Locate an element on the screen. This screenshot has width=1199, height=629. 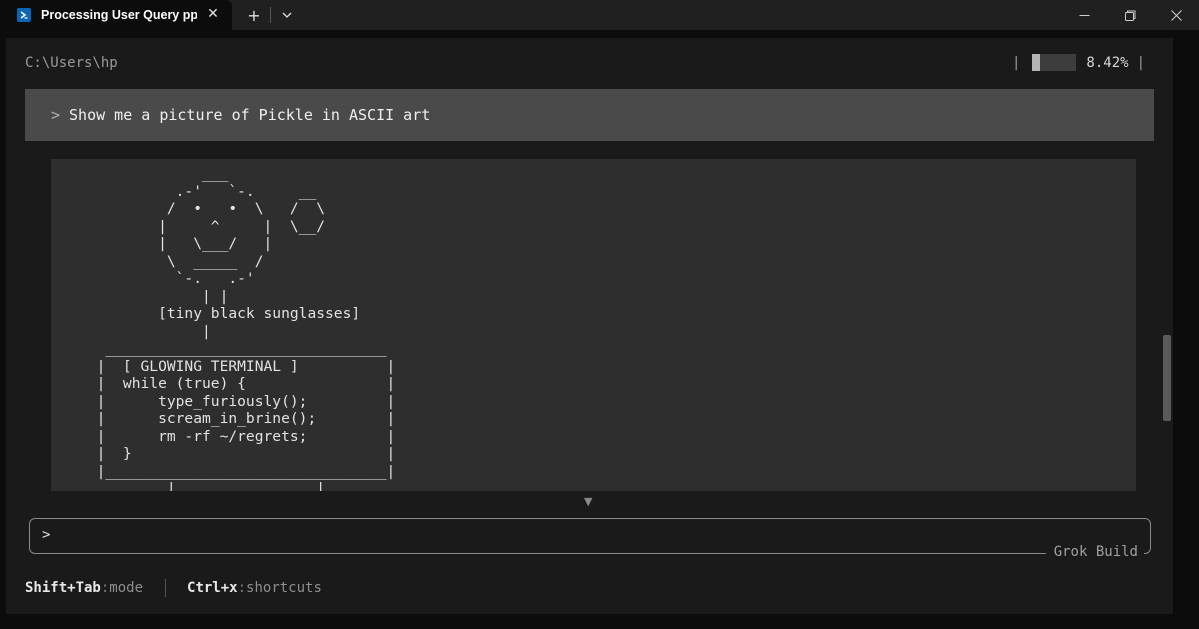
input-caret: > is located at coordinates (46, 535).